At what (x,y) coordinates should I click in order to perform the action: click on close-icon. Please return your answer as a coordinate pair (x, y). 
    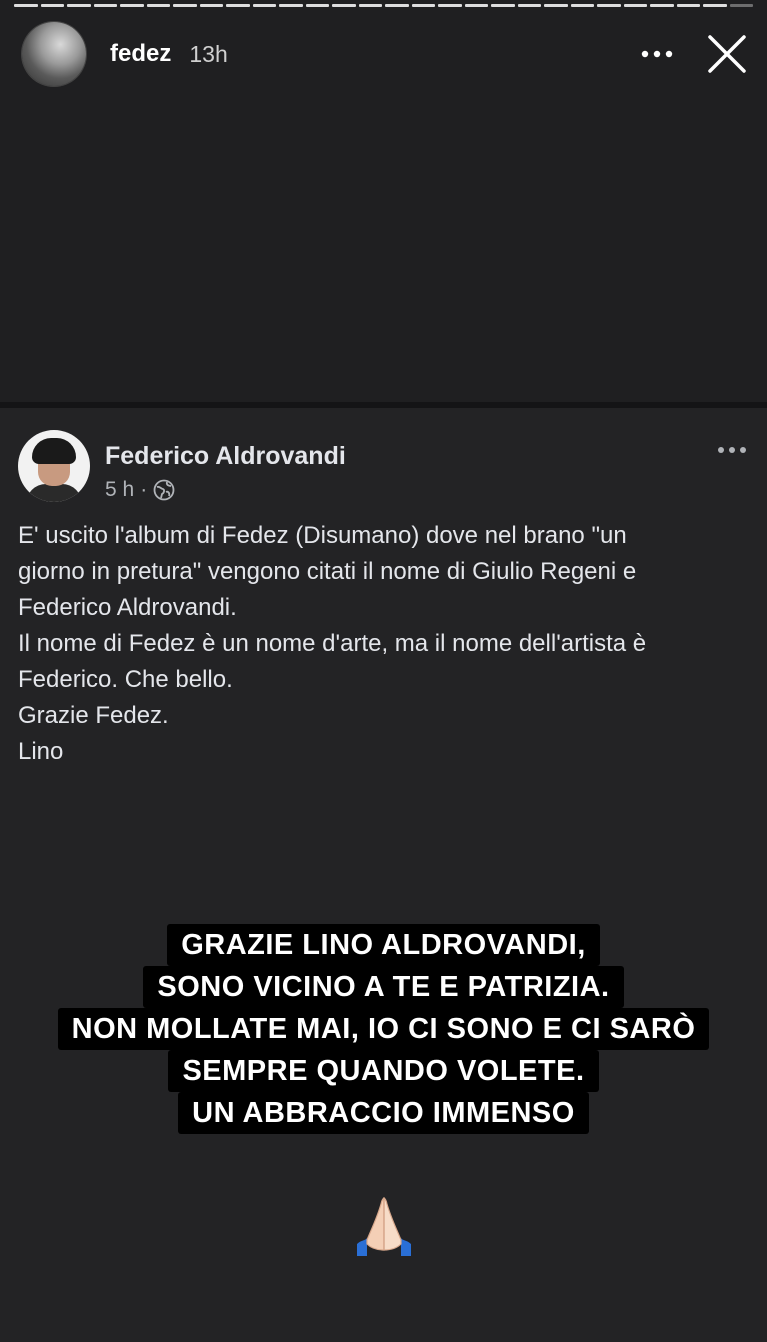
    Looking at the image, I should click on (727, 54).